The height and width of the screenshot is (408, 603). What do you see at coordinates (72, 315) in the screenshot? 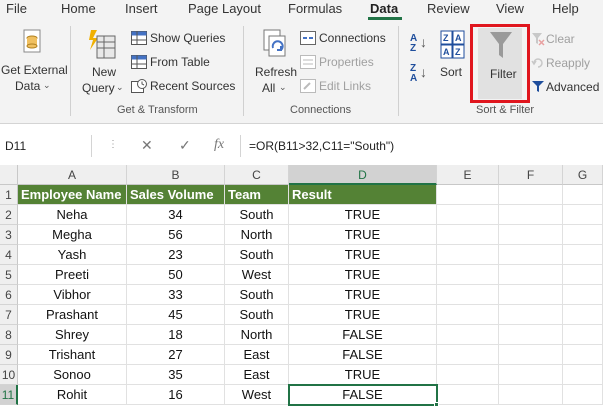
I see `cell-employee-name: Prashant` at bounding box center [72, 315].